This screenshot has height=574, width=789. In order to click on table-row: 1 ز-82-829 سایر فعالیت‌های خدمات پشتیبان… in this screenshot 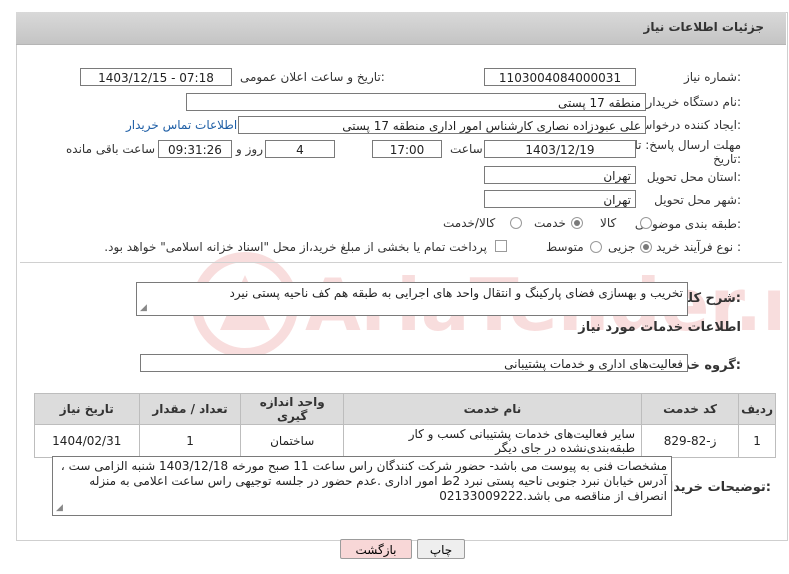, I will do `click(405, 441)`.